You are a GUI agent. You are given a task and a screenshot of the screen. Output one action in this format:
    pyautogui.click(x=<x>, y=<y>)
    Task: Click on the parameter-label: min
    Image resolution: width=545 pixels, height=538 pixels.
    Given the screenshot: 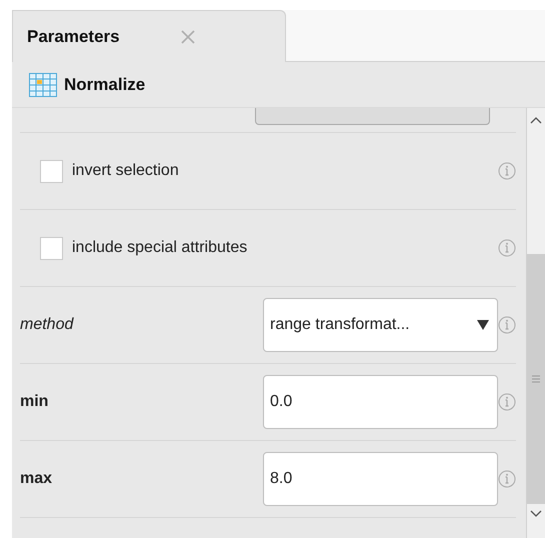 What is the action you would take?
    pyautogui.click(x=35, y=402)
    